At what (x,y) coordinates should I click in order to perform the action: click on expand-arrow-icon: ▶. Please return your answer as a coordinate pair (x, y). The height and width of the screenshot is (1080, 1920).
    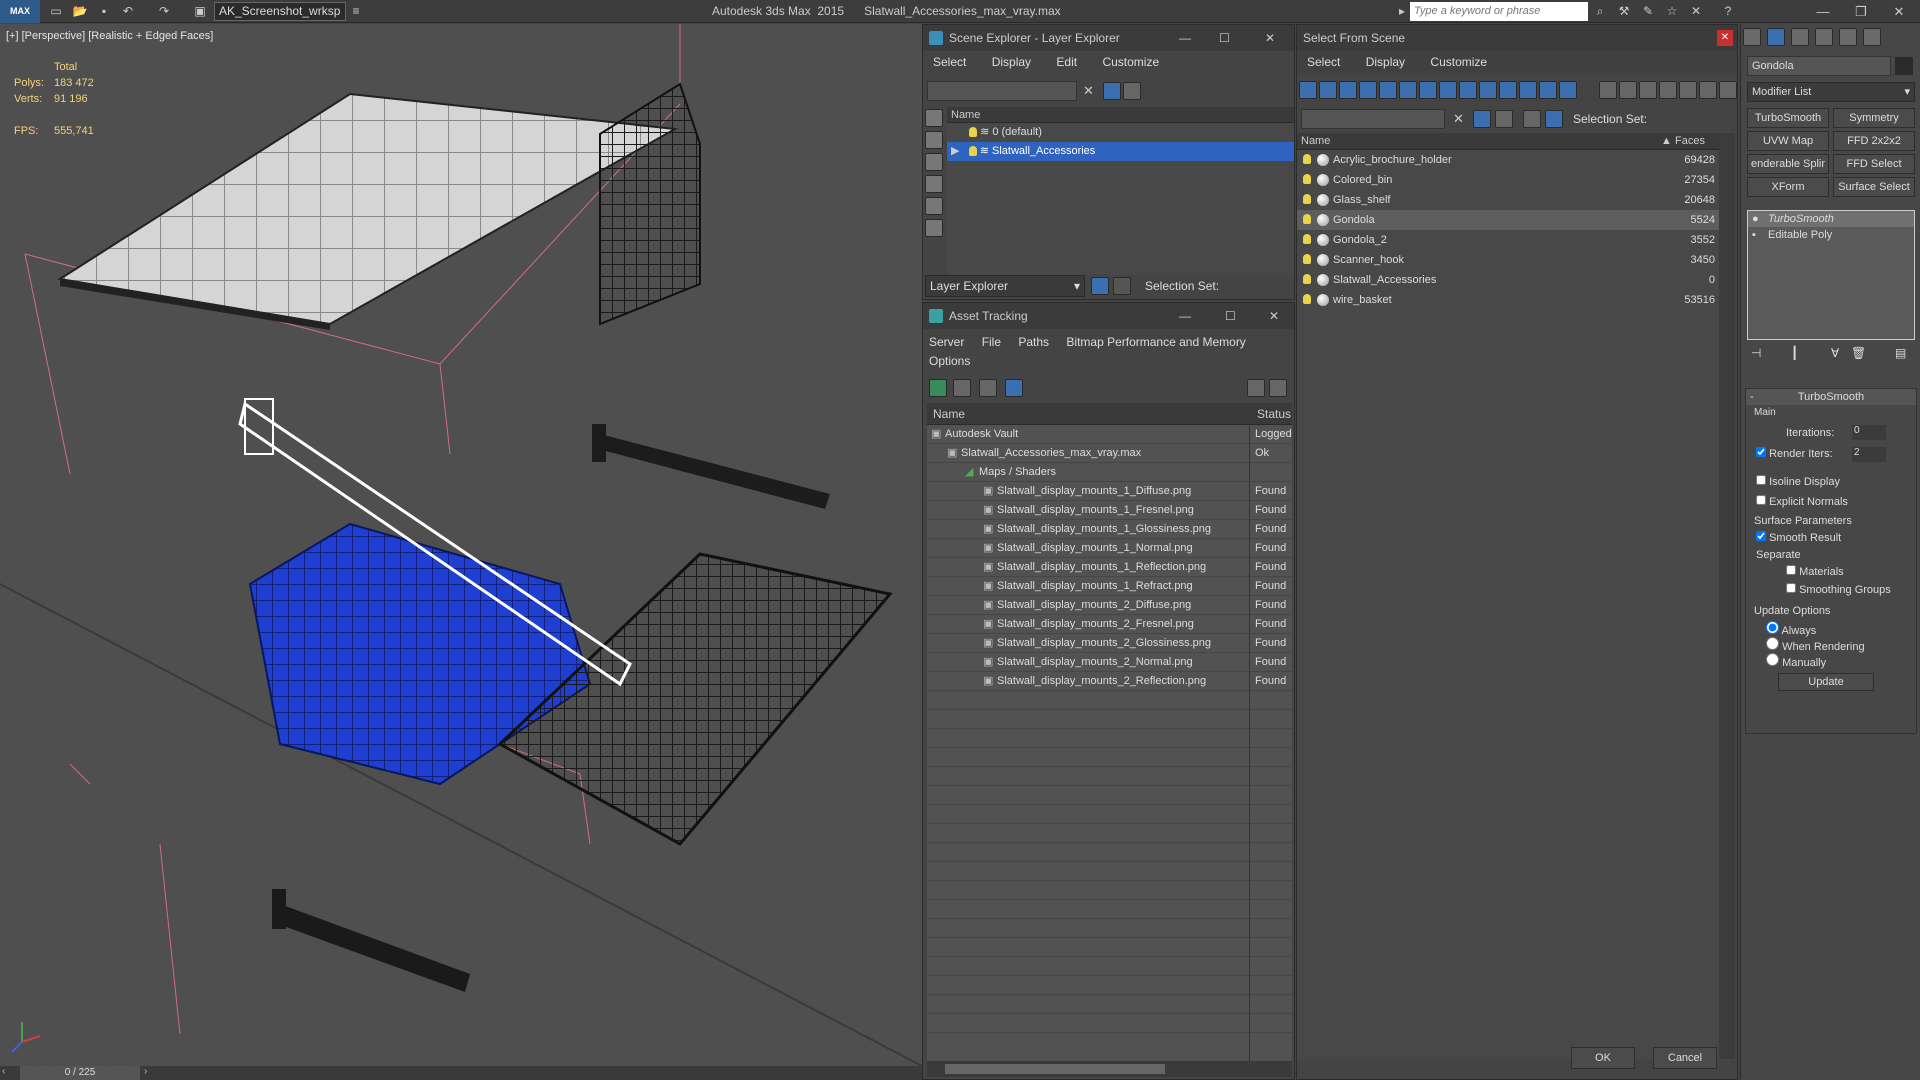
    Looking at the image, I should click on (955, 151).